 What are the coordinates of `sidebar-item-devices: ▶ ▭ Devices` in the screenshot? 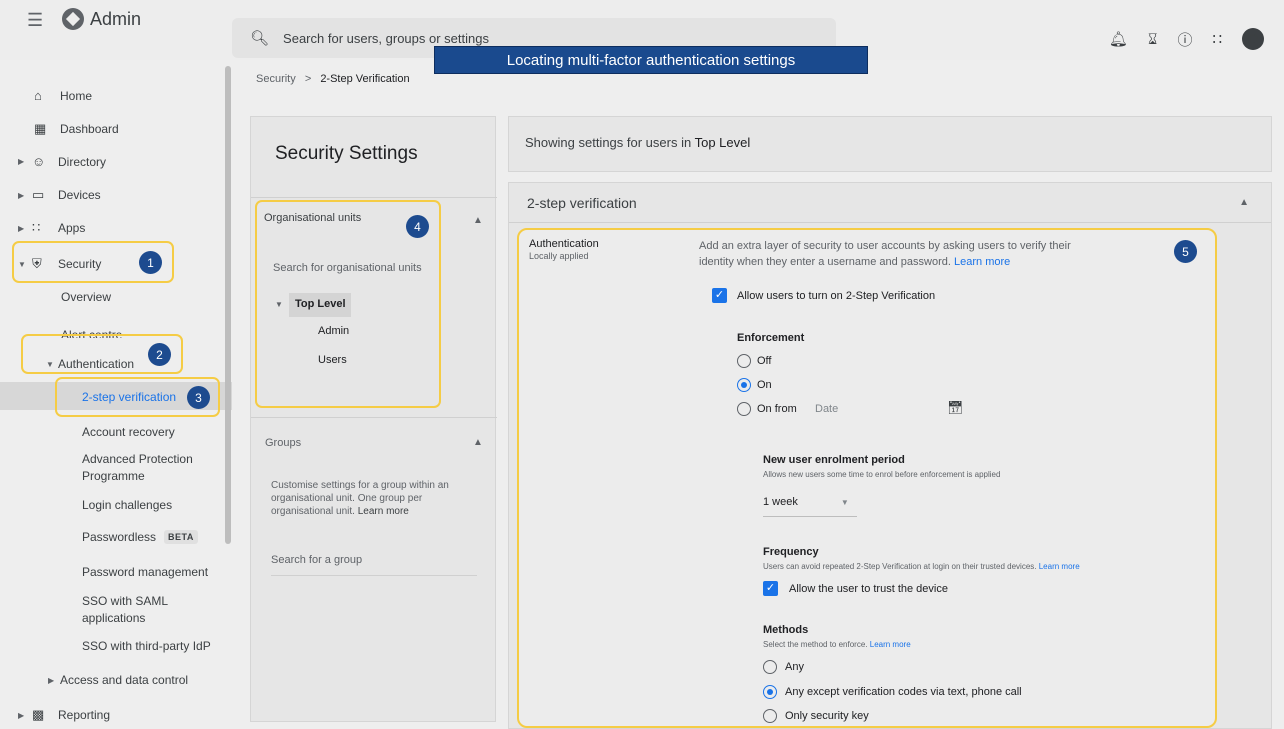 It's located at (59, 195).